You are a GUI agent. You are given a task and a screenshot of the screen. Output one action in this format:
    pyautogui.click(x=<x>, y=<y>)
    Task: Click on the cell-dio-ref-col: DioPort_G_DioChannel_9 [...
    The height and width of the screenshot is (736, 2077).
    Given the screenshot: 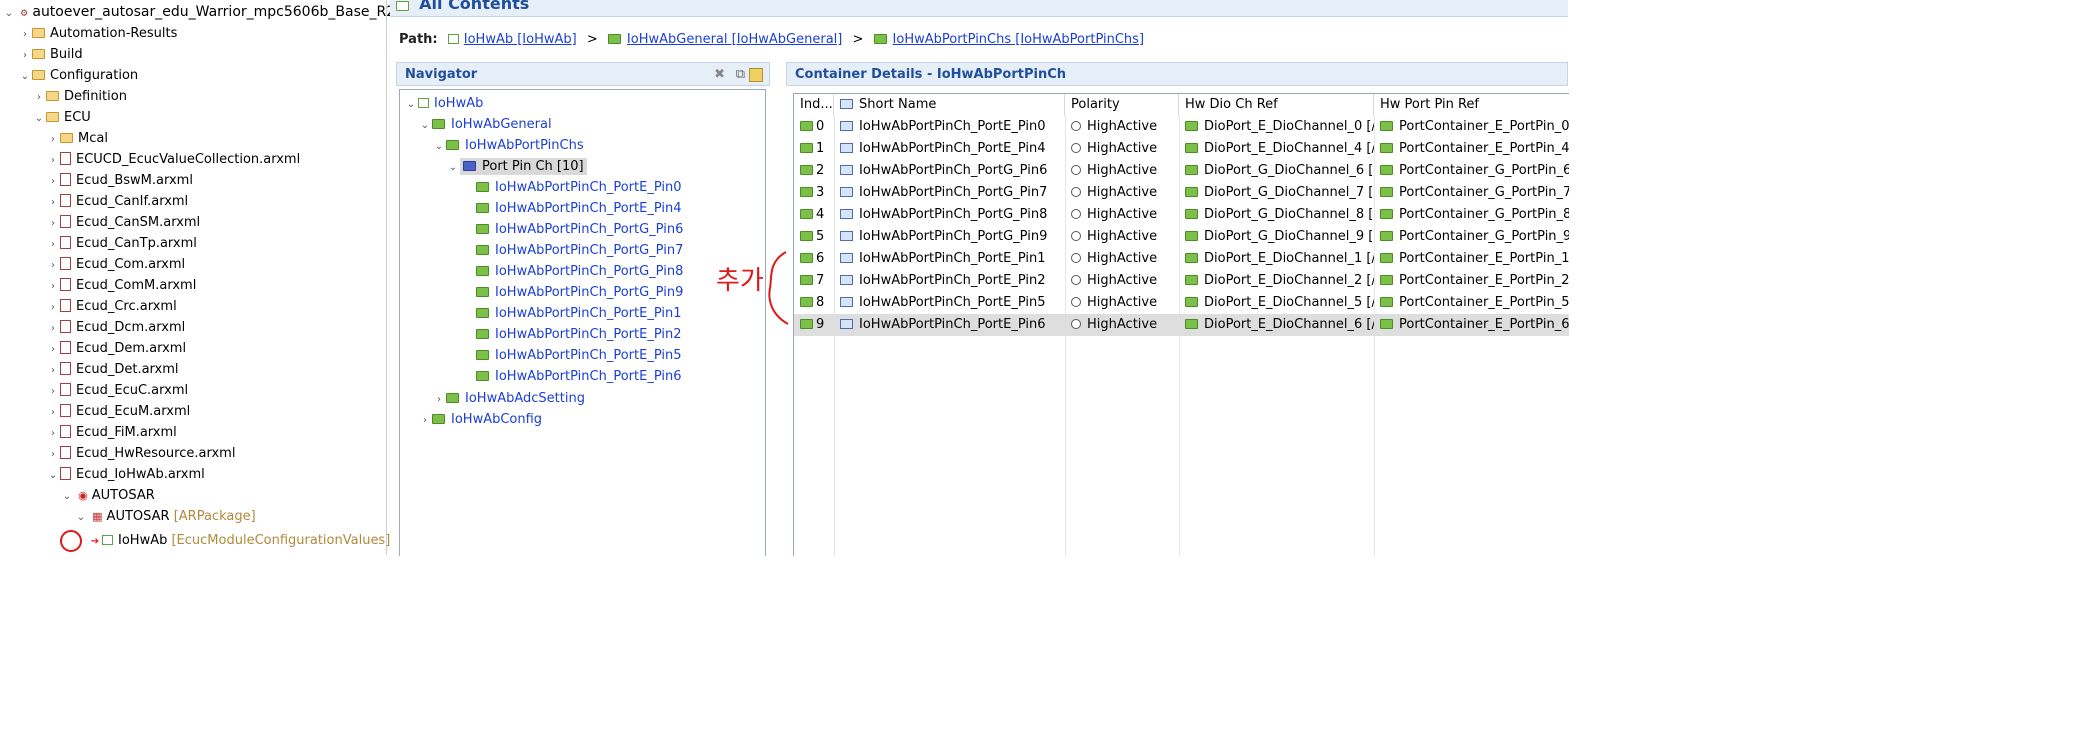 What is the action you would take?
    pyautogui.click(x=1276, y=237)
    